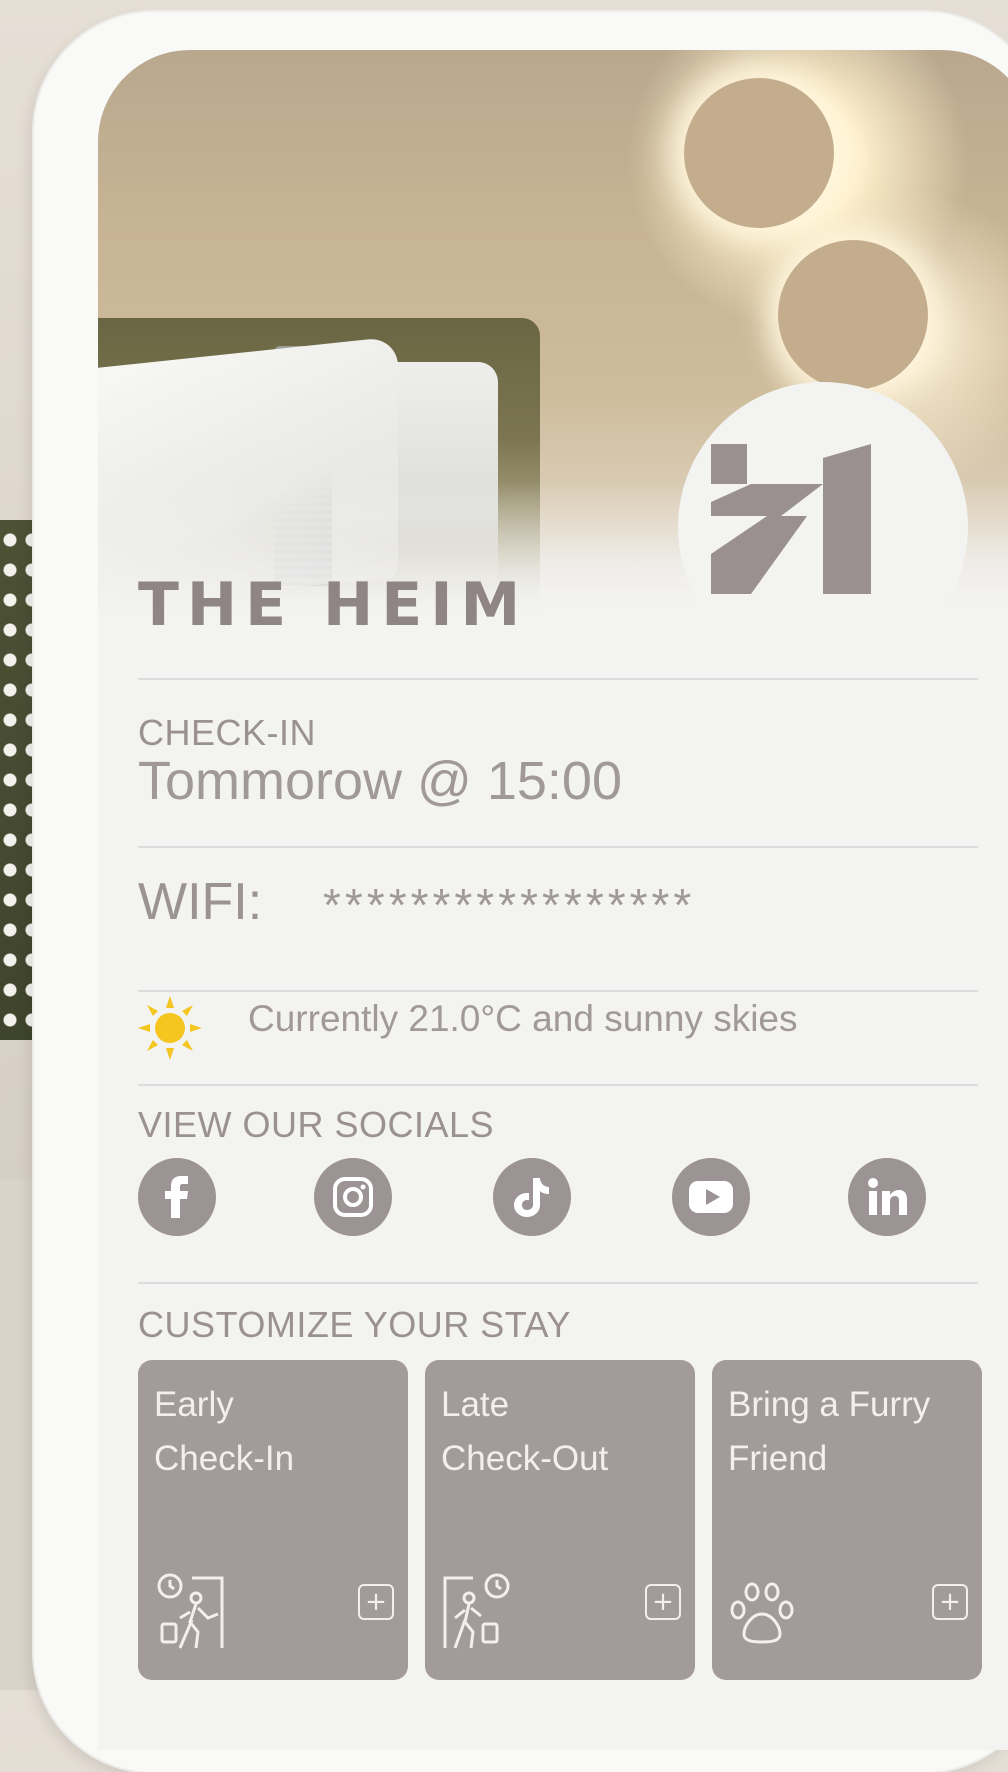 The image size is (1008, 1772). I want to click on card-title-line: Bring a Furry, so click(829, 1404).